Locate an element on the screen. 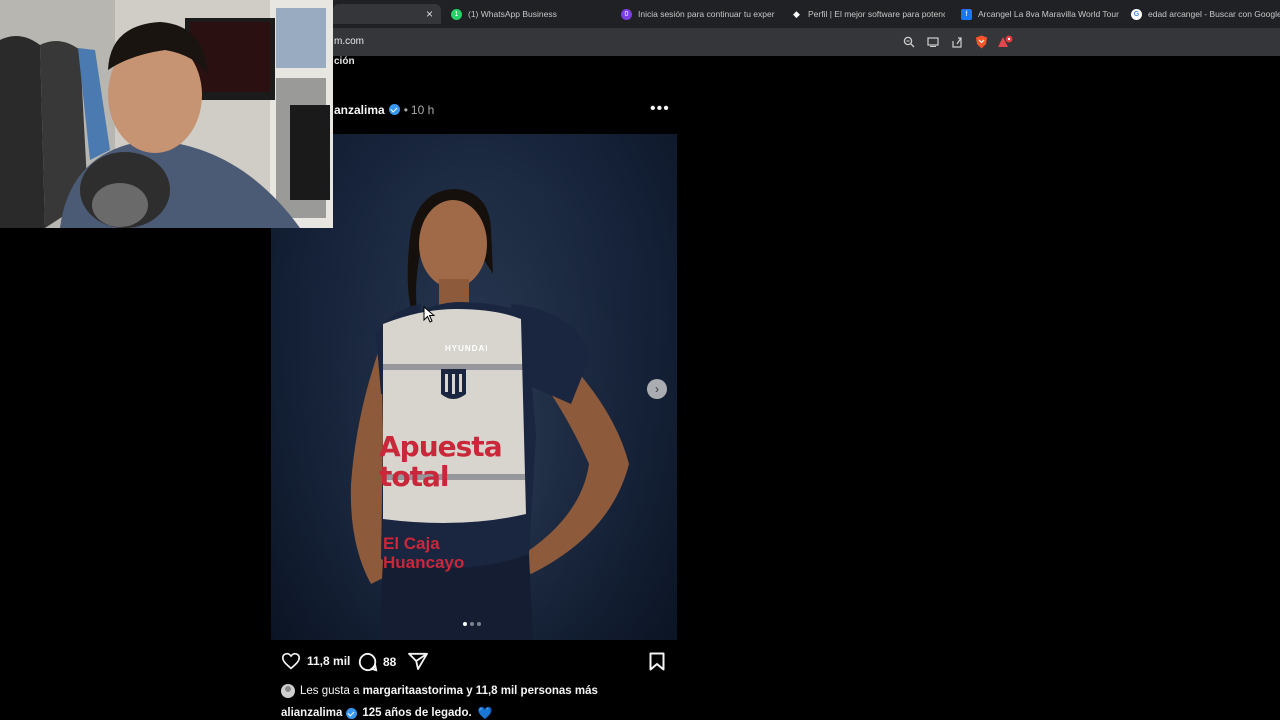 This screenshot has width=1280, height=720. carousel-indicator is located at coordinates (472, 624).